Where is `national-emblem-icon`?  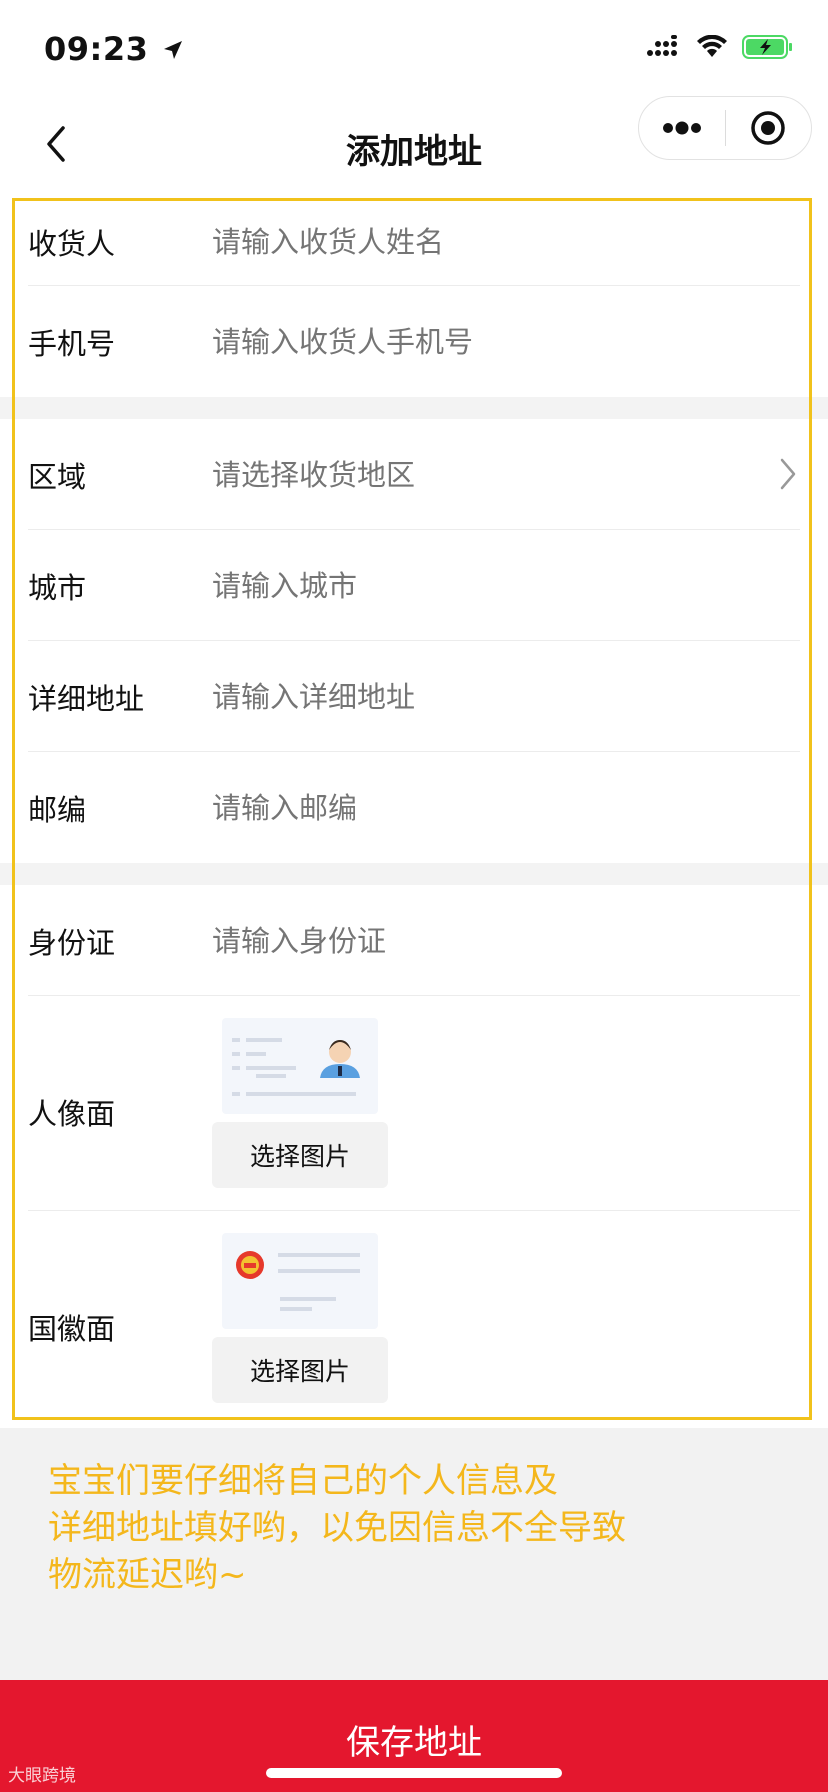
national-emblem-icon is located at coordinates (298, 1281).